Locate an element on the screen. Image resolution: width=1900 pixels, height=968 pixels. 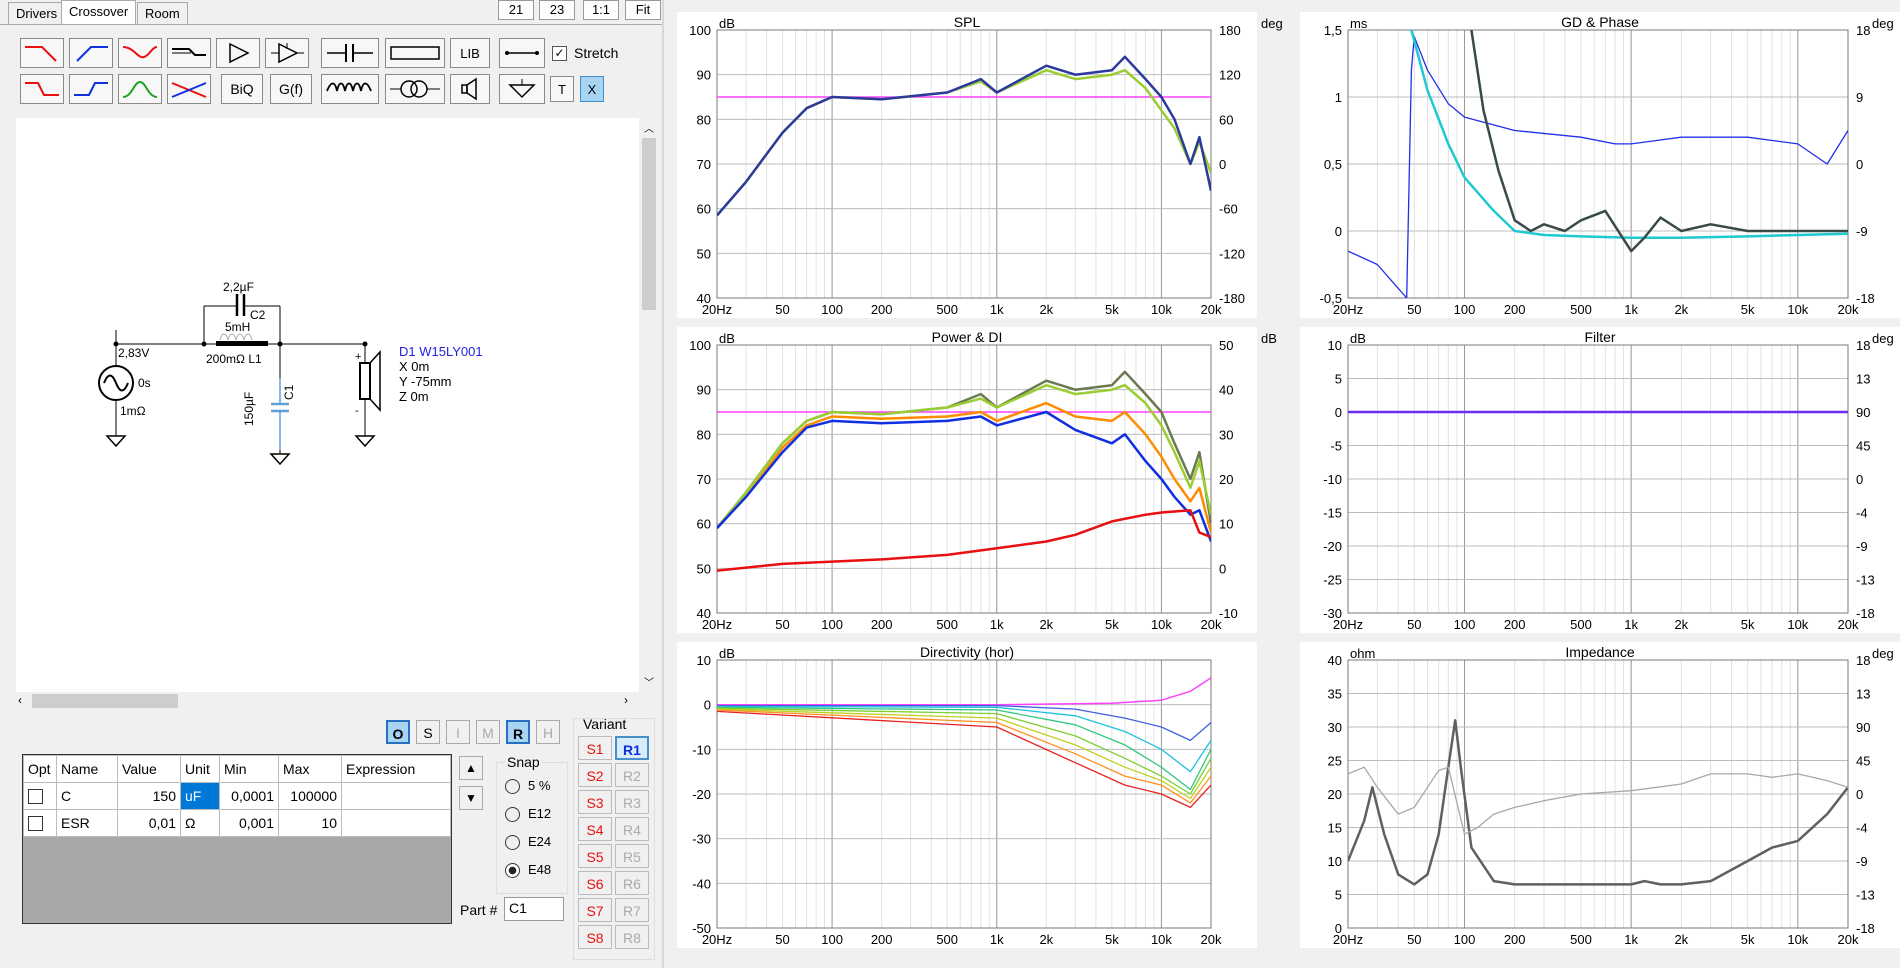
tab-room: Room is located at coordinates (162, 13).